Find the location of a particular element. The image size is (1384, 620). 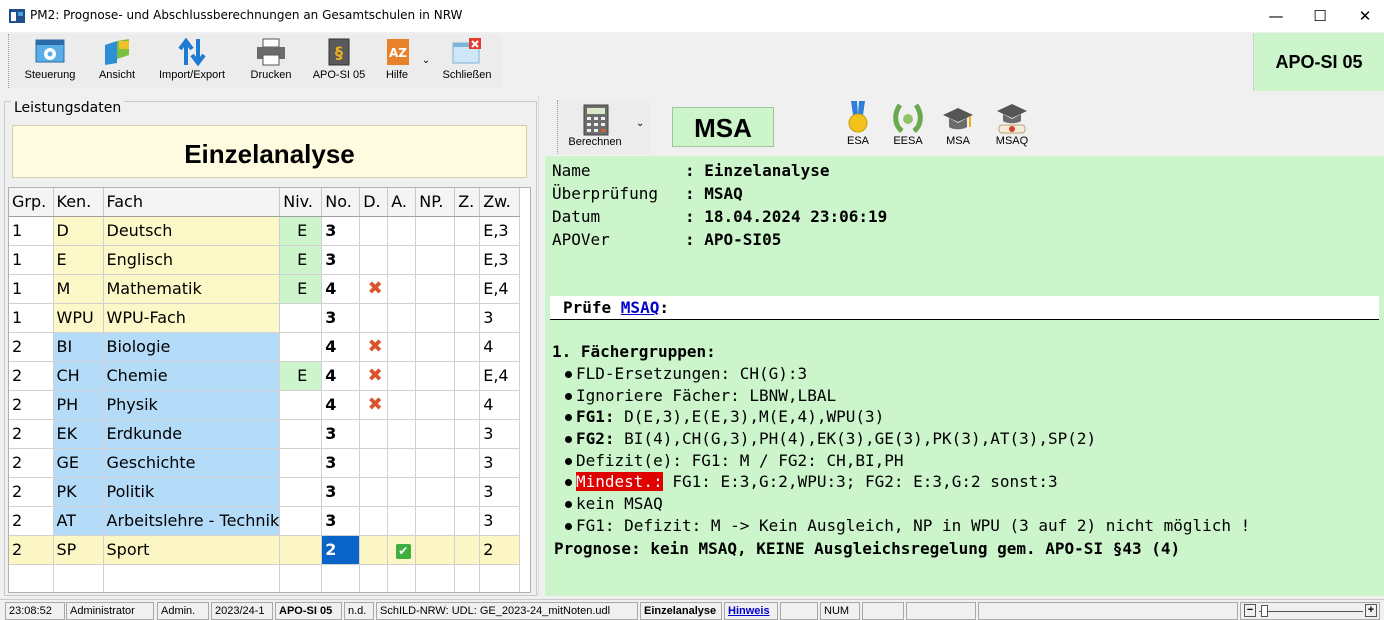

table-row: 2 CH Chemie E 4 ✖ E,4 is located at coordinates (265, 376).